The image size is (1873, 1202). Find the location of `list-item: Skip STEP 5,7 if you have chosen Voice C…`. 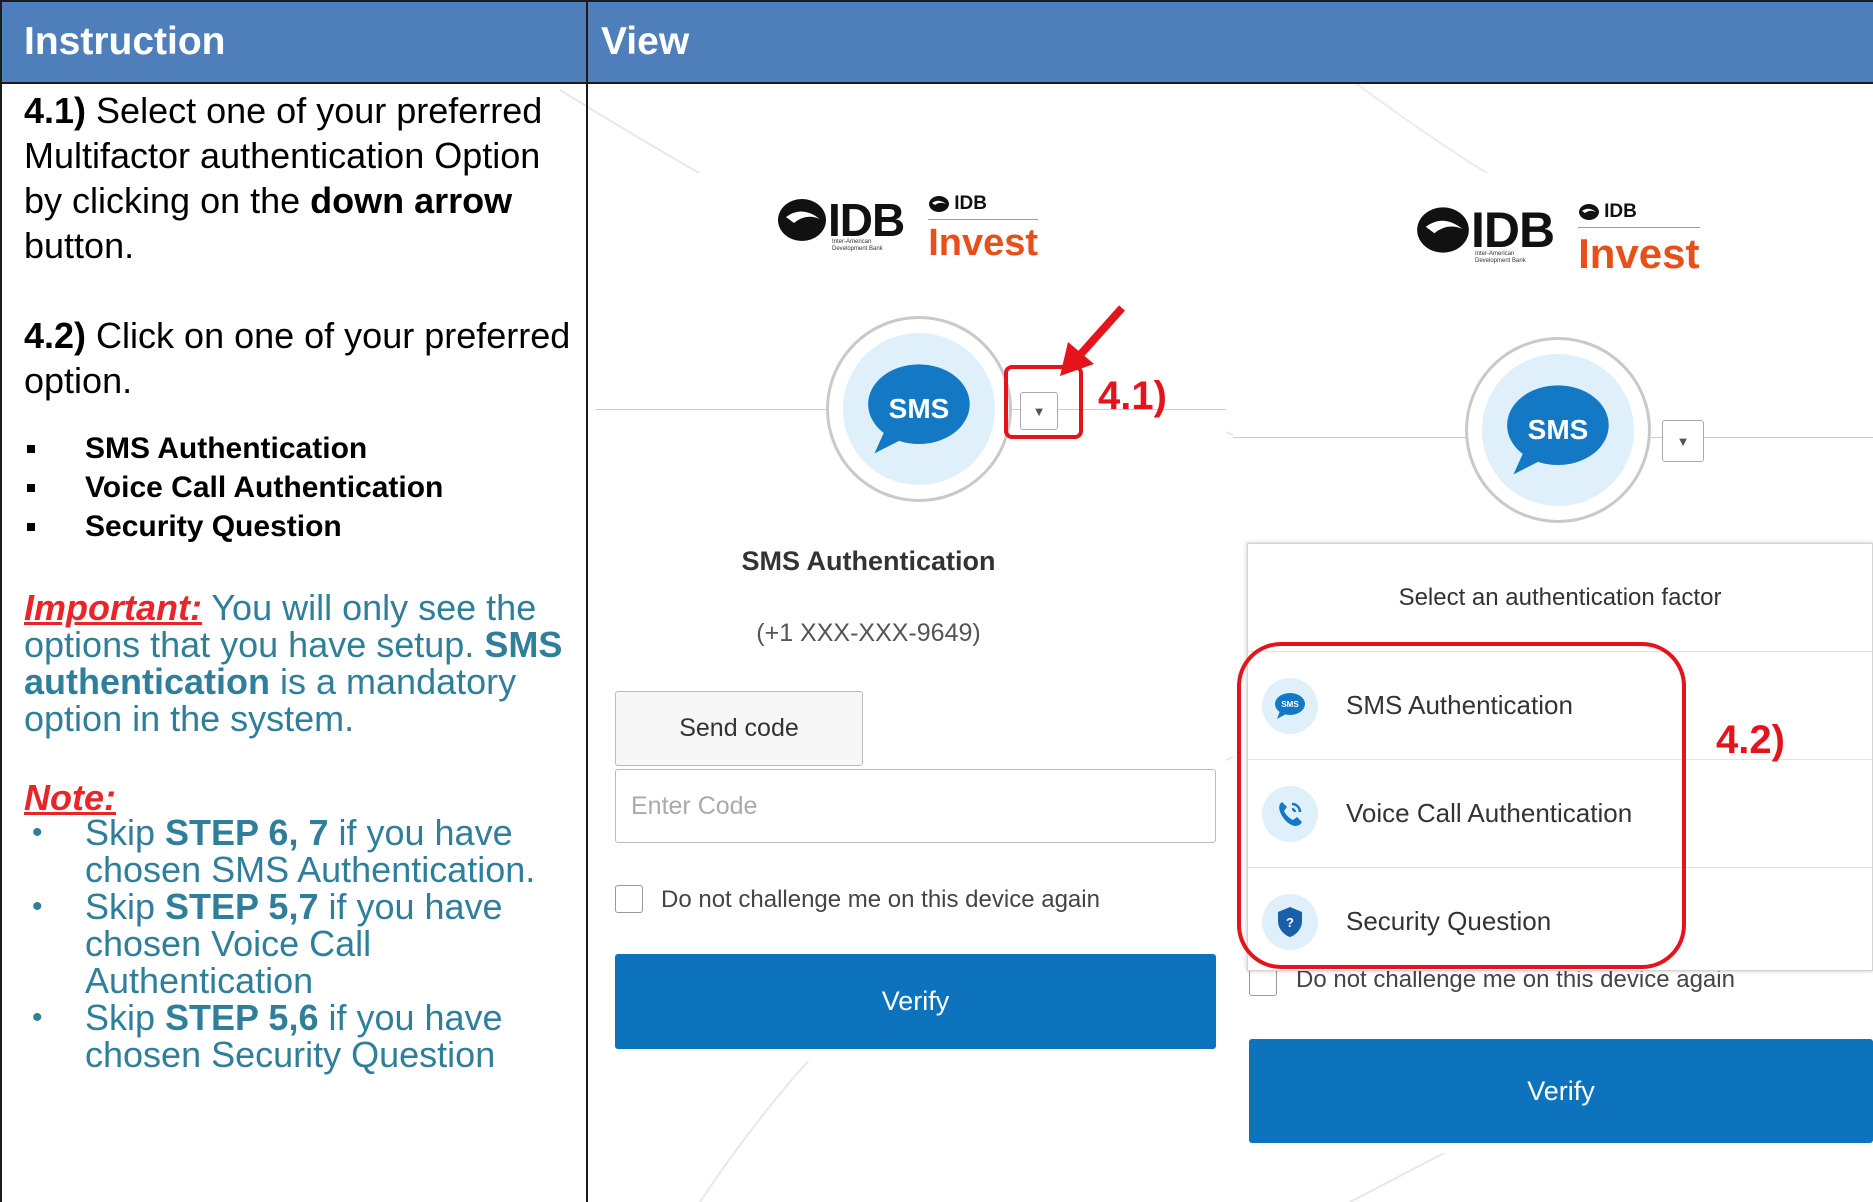

list-item: Skip STEP 5,7 if you have chosen Voice C… is located at coordinates (302, 943).